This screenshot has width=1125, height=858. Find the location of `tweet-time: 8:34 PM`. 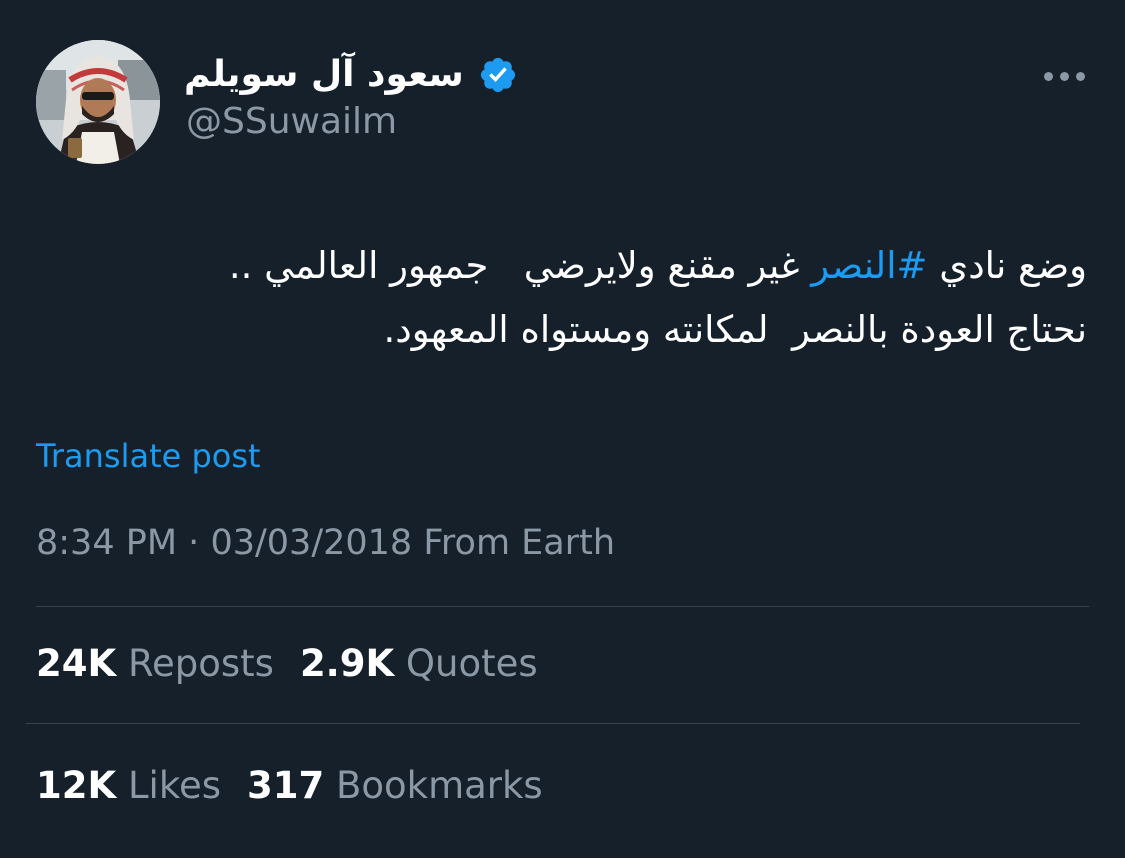

tweet-time: 8:34 PM is located at coordinates (106, 543).